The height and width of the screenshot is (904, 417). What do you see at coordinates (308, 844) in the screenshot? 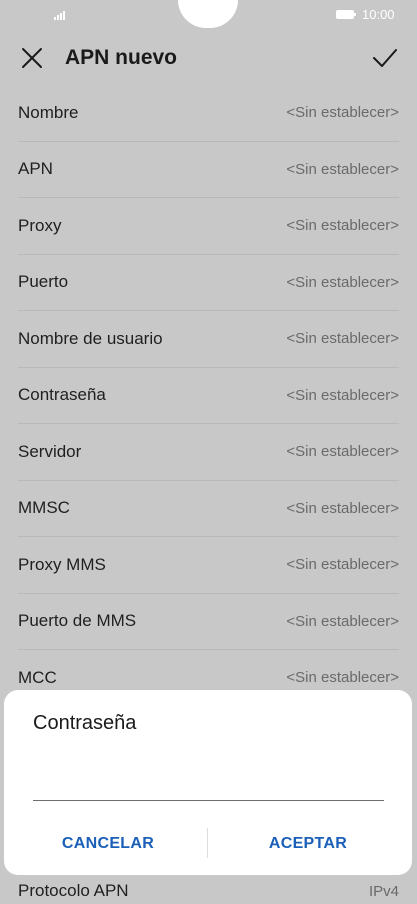
I see `accept-button: ACEPTAR` at bounding box center [308, 844].